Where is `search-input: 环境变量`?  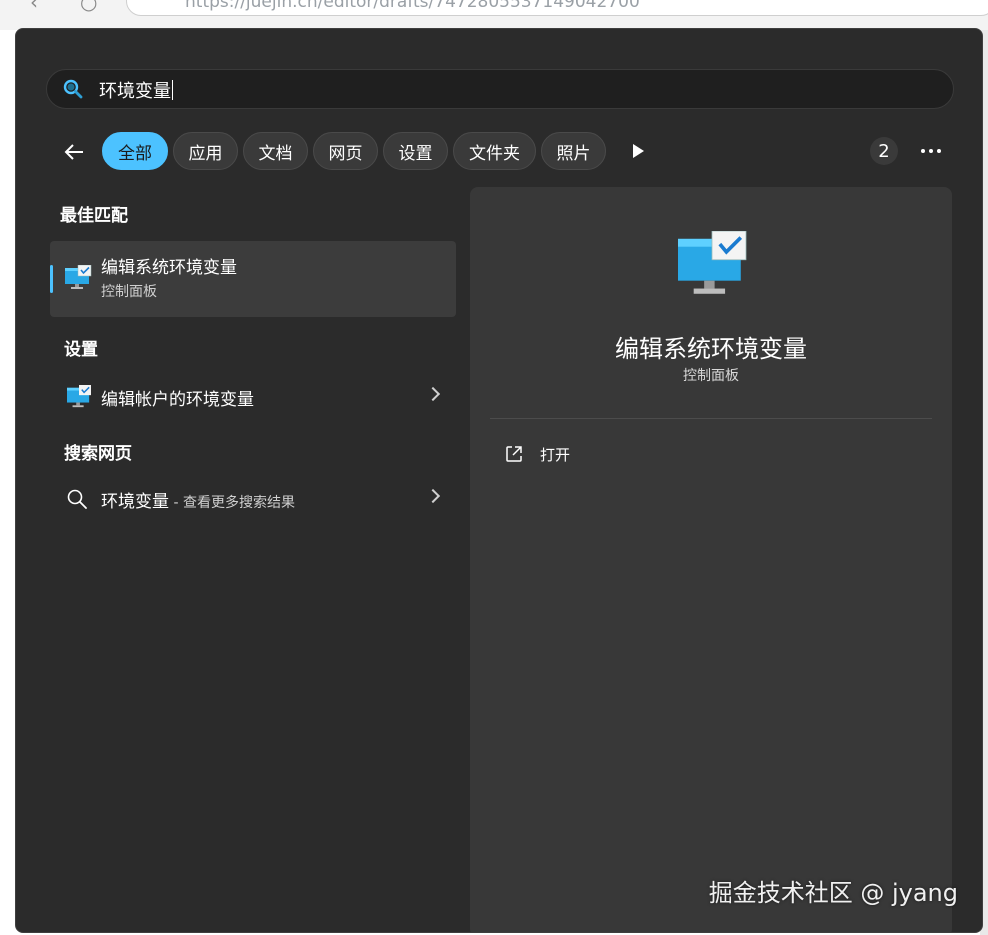 search-input: 环境变量 is located at coordinates (136, 90).